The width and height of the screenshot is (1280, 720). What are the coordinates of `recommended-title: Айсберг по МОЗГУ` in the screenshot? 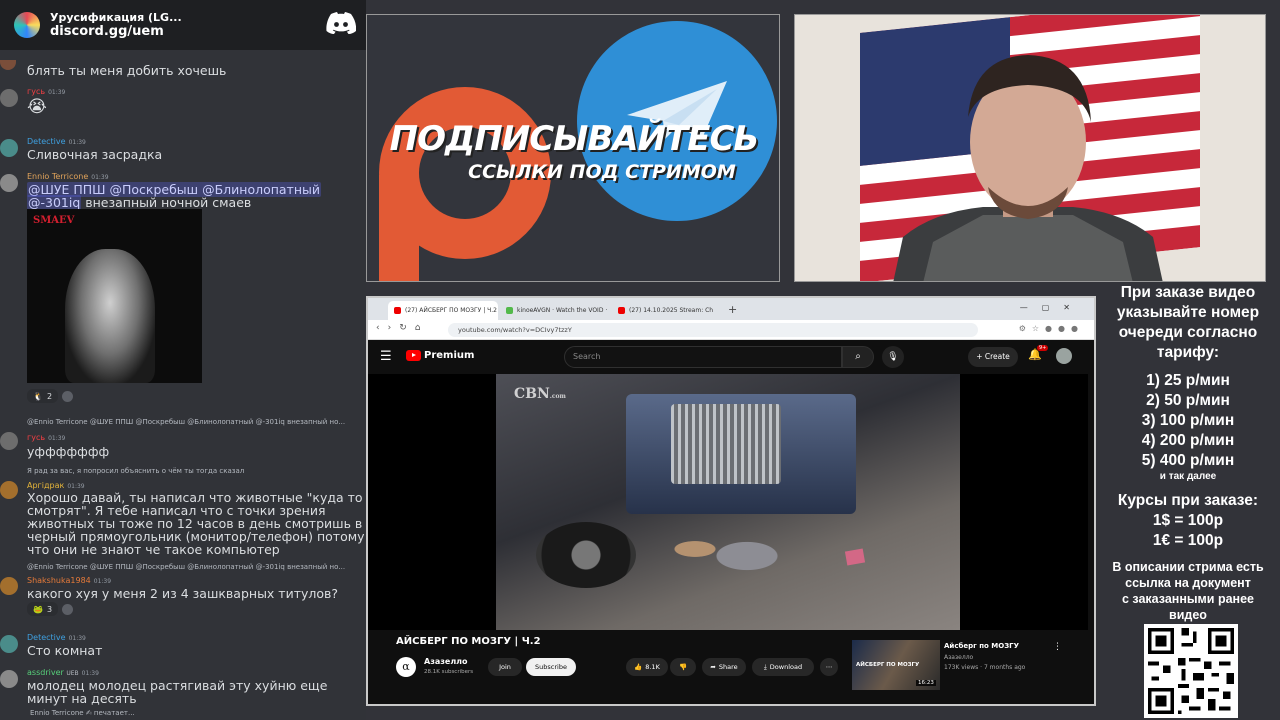 It's located at (981, 646).